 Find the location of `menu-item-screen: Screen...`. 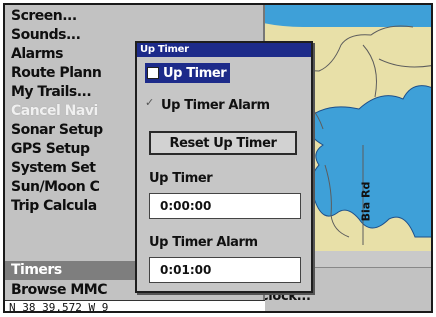

menu-item-screen: Screen... is located at coordinates (135, 16).